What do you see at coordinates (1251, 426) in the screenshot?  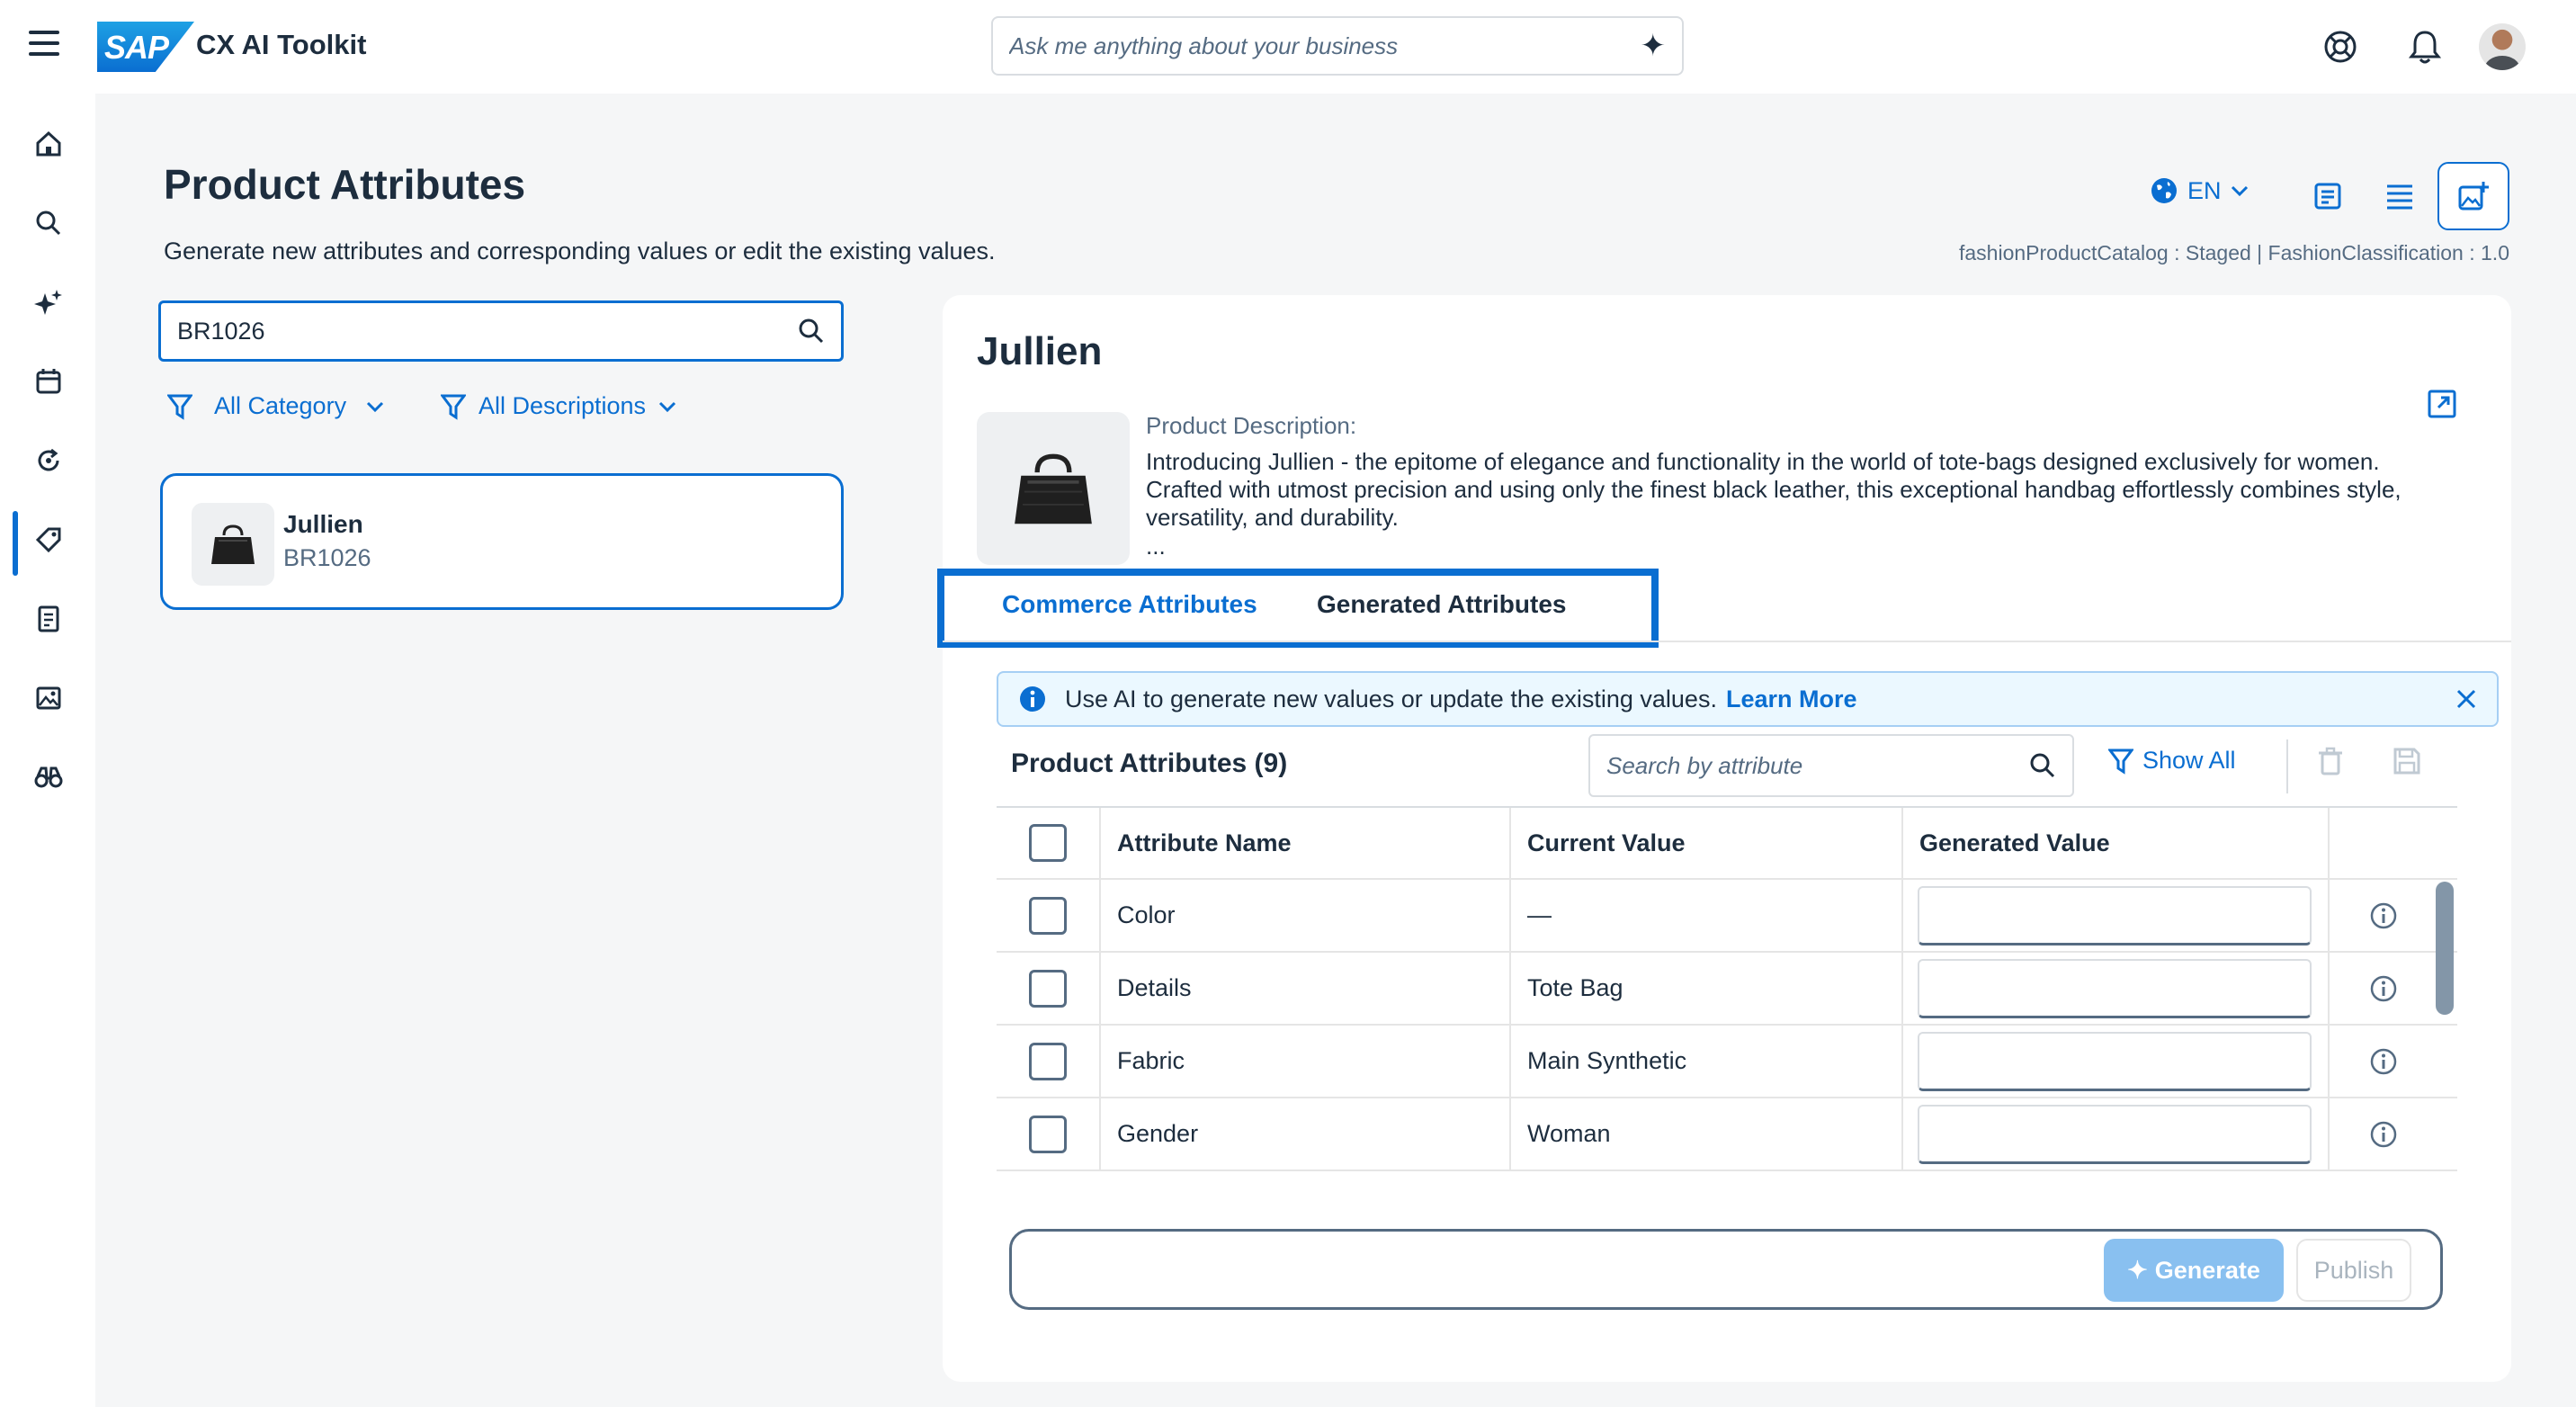 I see `description-label: Product Description:` at bounding box center [1251, 426].